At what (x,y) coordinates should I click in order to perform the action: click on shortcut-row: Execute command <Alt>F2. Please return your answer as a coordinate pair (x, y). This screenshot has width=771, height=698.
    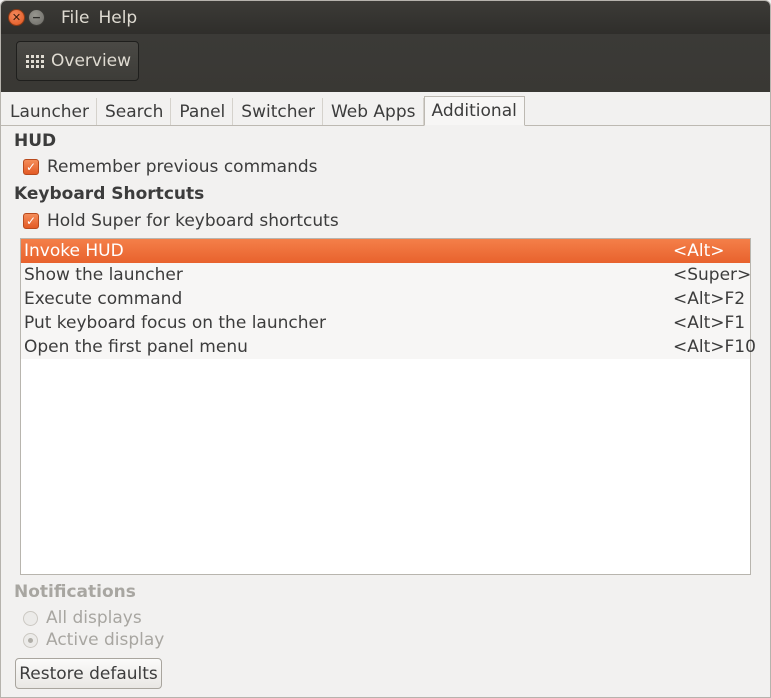
    Looking at the image, I should click on (385, 299).